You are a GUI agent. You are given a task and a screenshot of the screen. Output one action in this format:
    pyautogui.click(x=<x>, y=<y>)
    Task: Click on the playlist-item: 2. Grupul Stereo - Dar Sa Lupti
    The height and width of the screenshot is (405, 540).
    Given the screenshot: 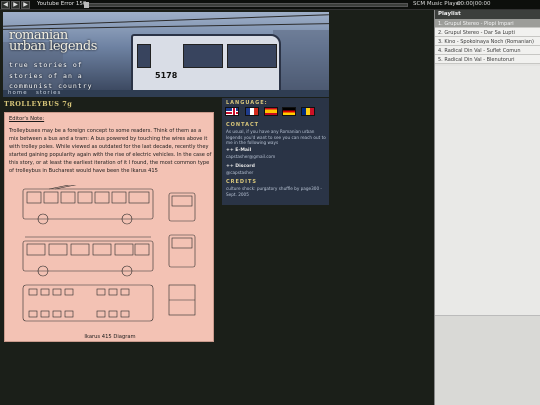 What is the action you would take?
    pyautogui.click(x=487, y=32)
    